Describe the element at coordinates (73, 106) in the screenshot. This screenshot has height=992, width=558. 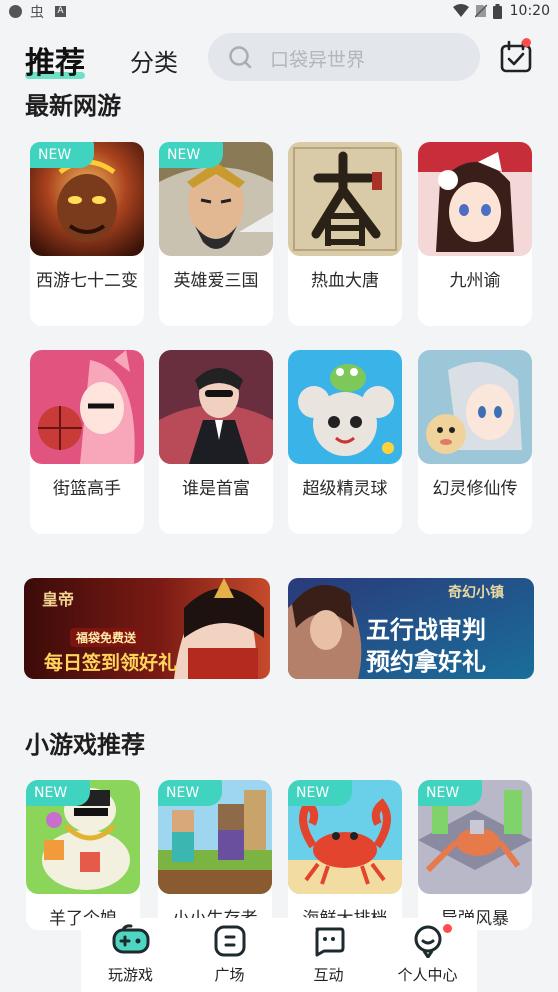
I see `section-title-new-games: 最新网游` at that location.